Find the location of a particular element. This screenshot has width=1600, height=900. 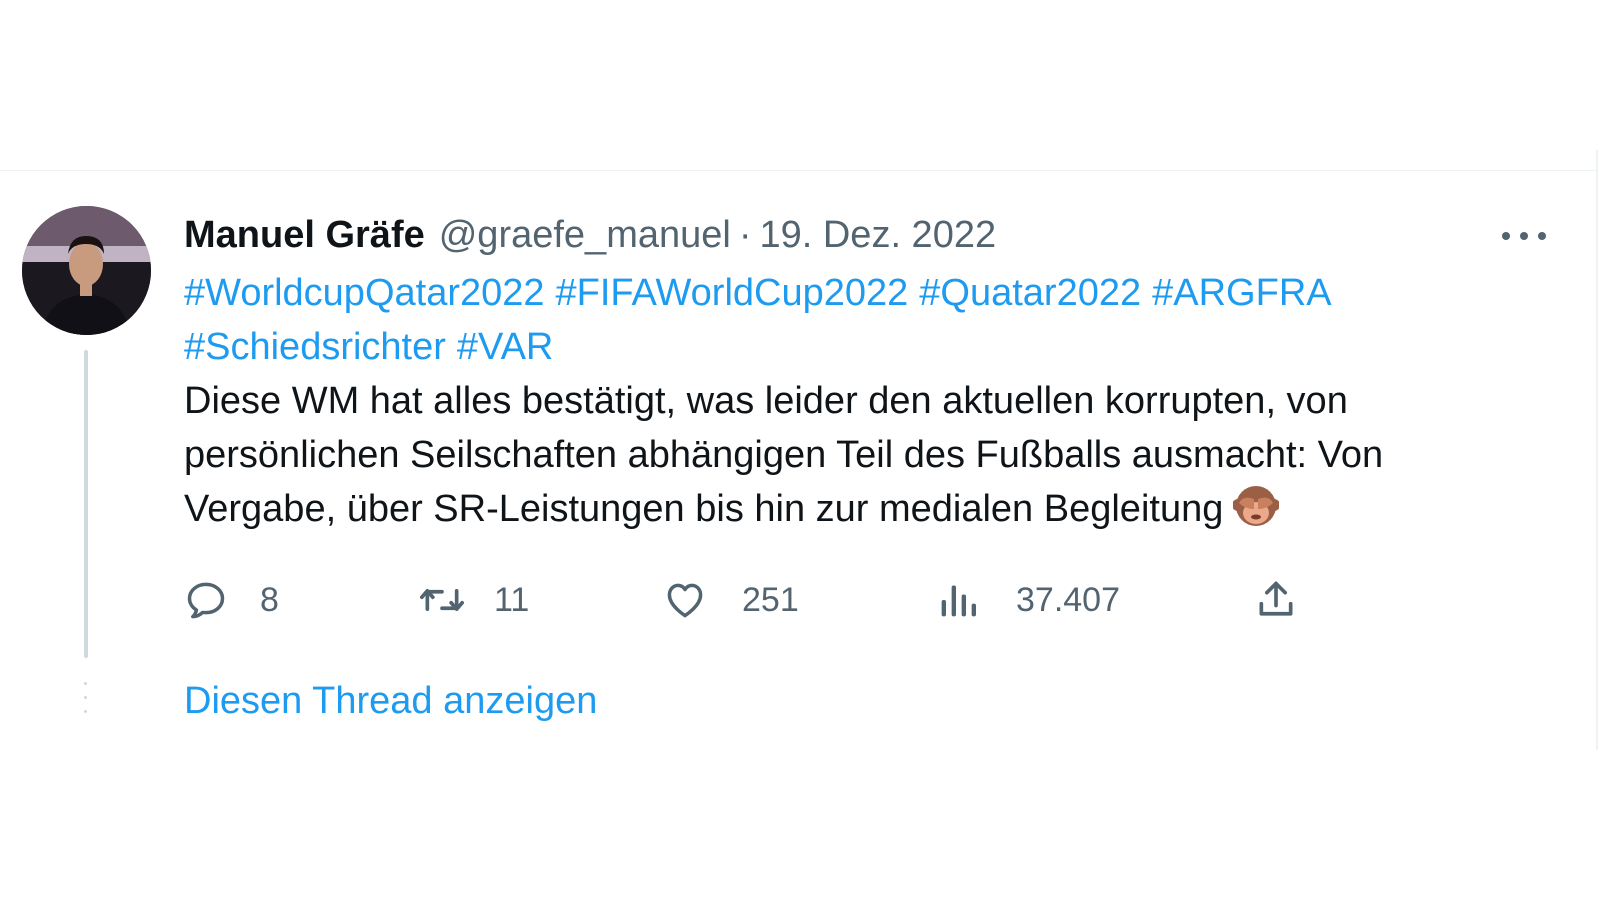

hashtag-link: #Schiedsrichter is located at coordinates (315, 347).